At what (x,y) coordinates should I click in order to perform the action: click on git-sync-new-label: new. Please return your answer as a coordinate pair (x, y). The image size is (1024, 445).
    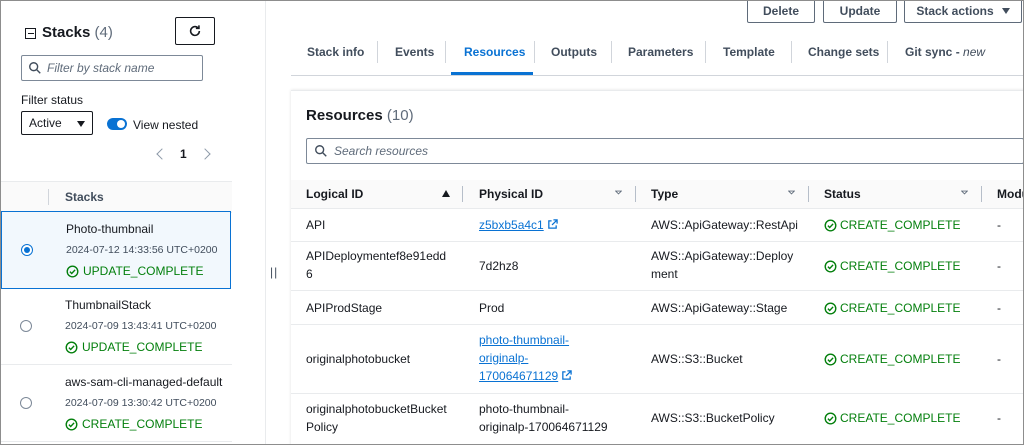
    Looking at the image, I should click on (974, 52).